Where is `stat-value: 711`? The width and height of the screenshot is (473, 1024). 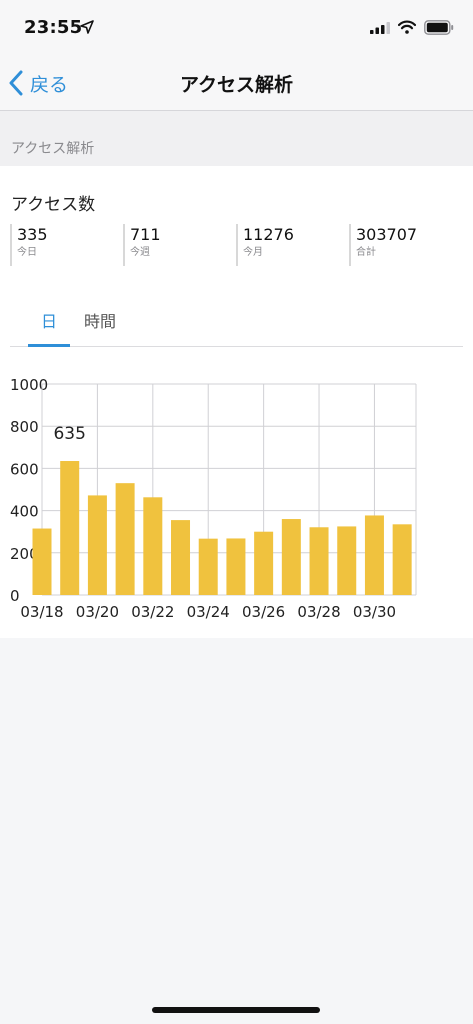 stat-value: 711 is located at coordinates (145, 234).